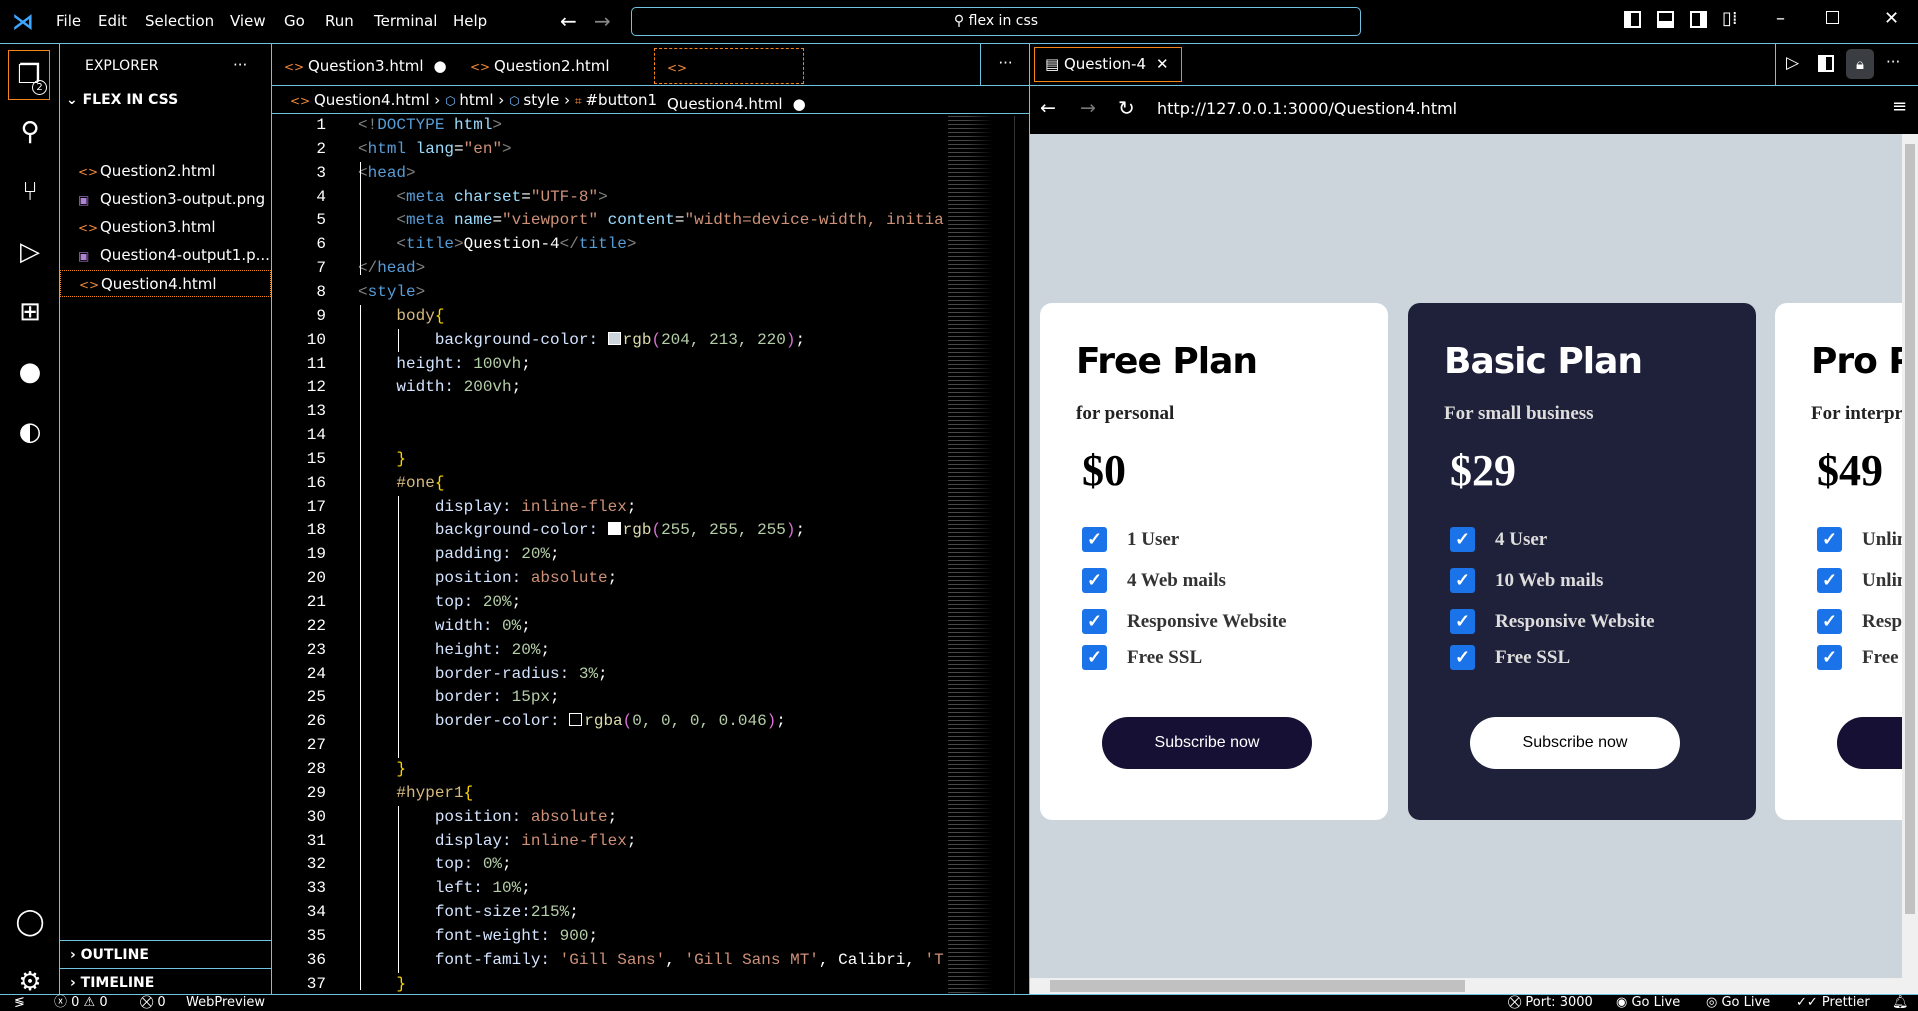  What do you see at coordinates (1832, 17) in the screenshot?
I see `restore-icon` at bounding box center [1832, 17].